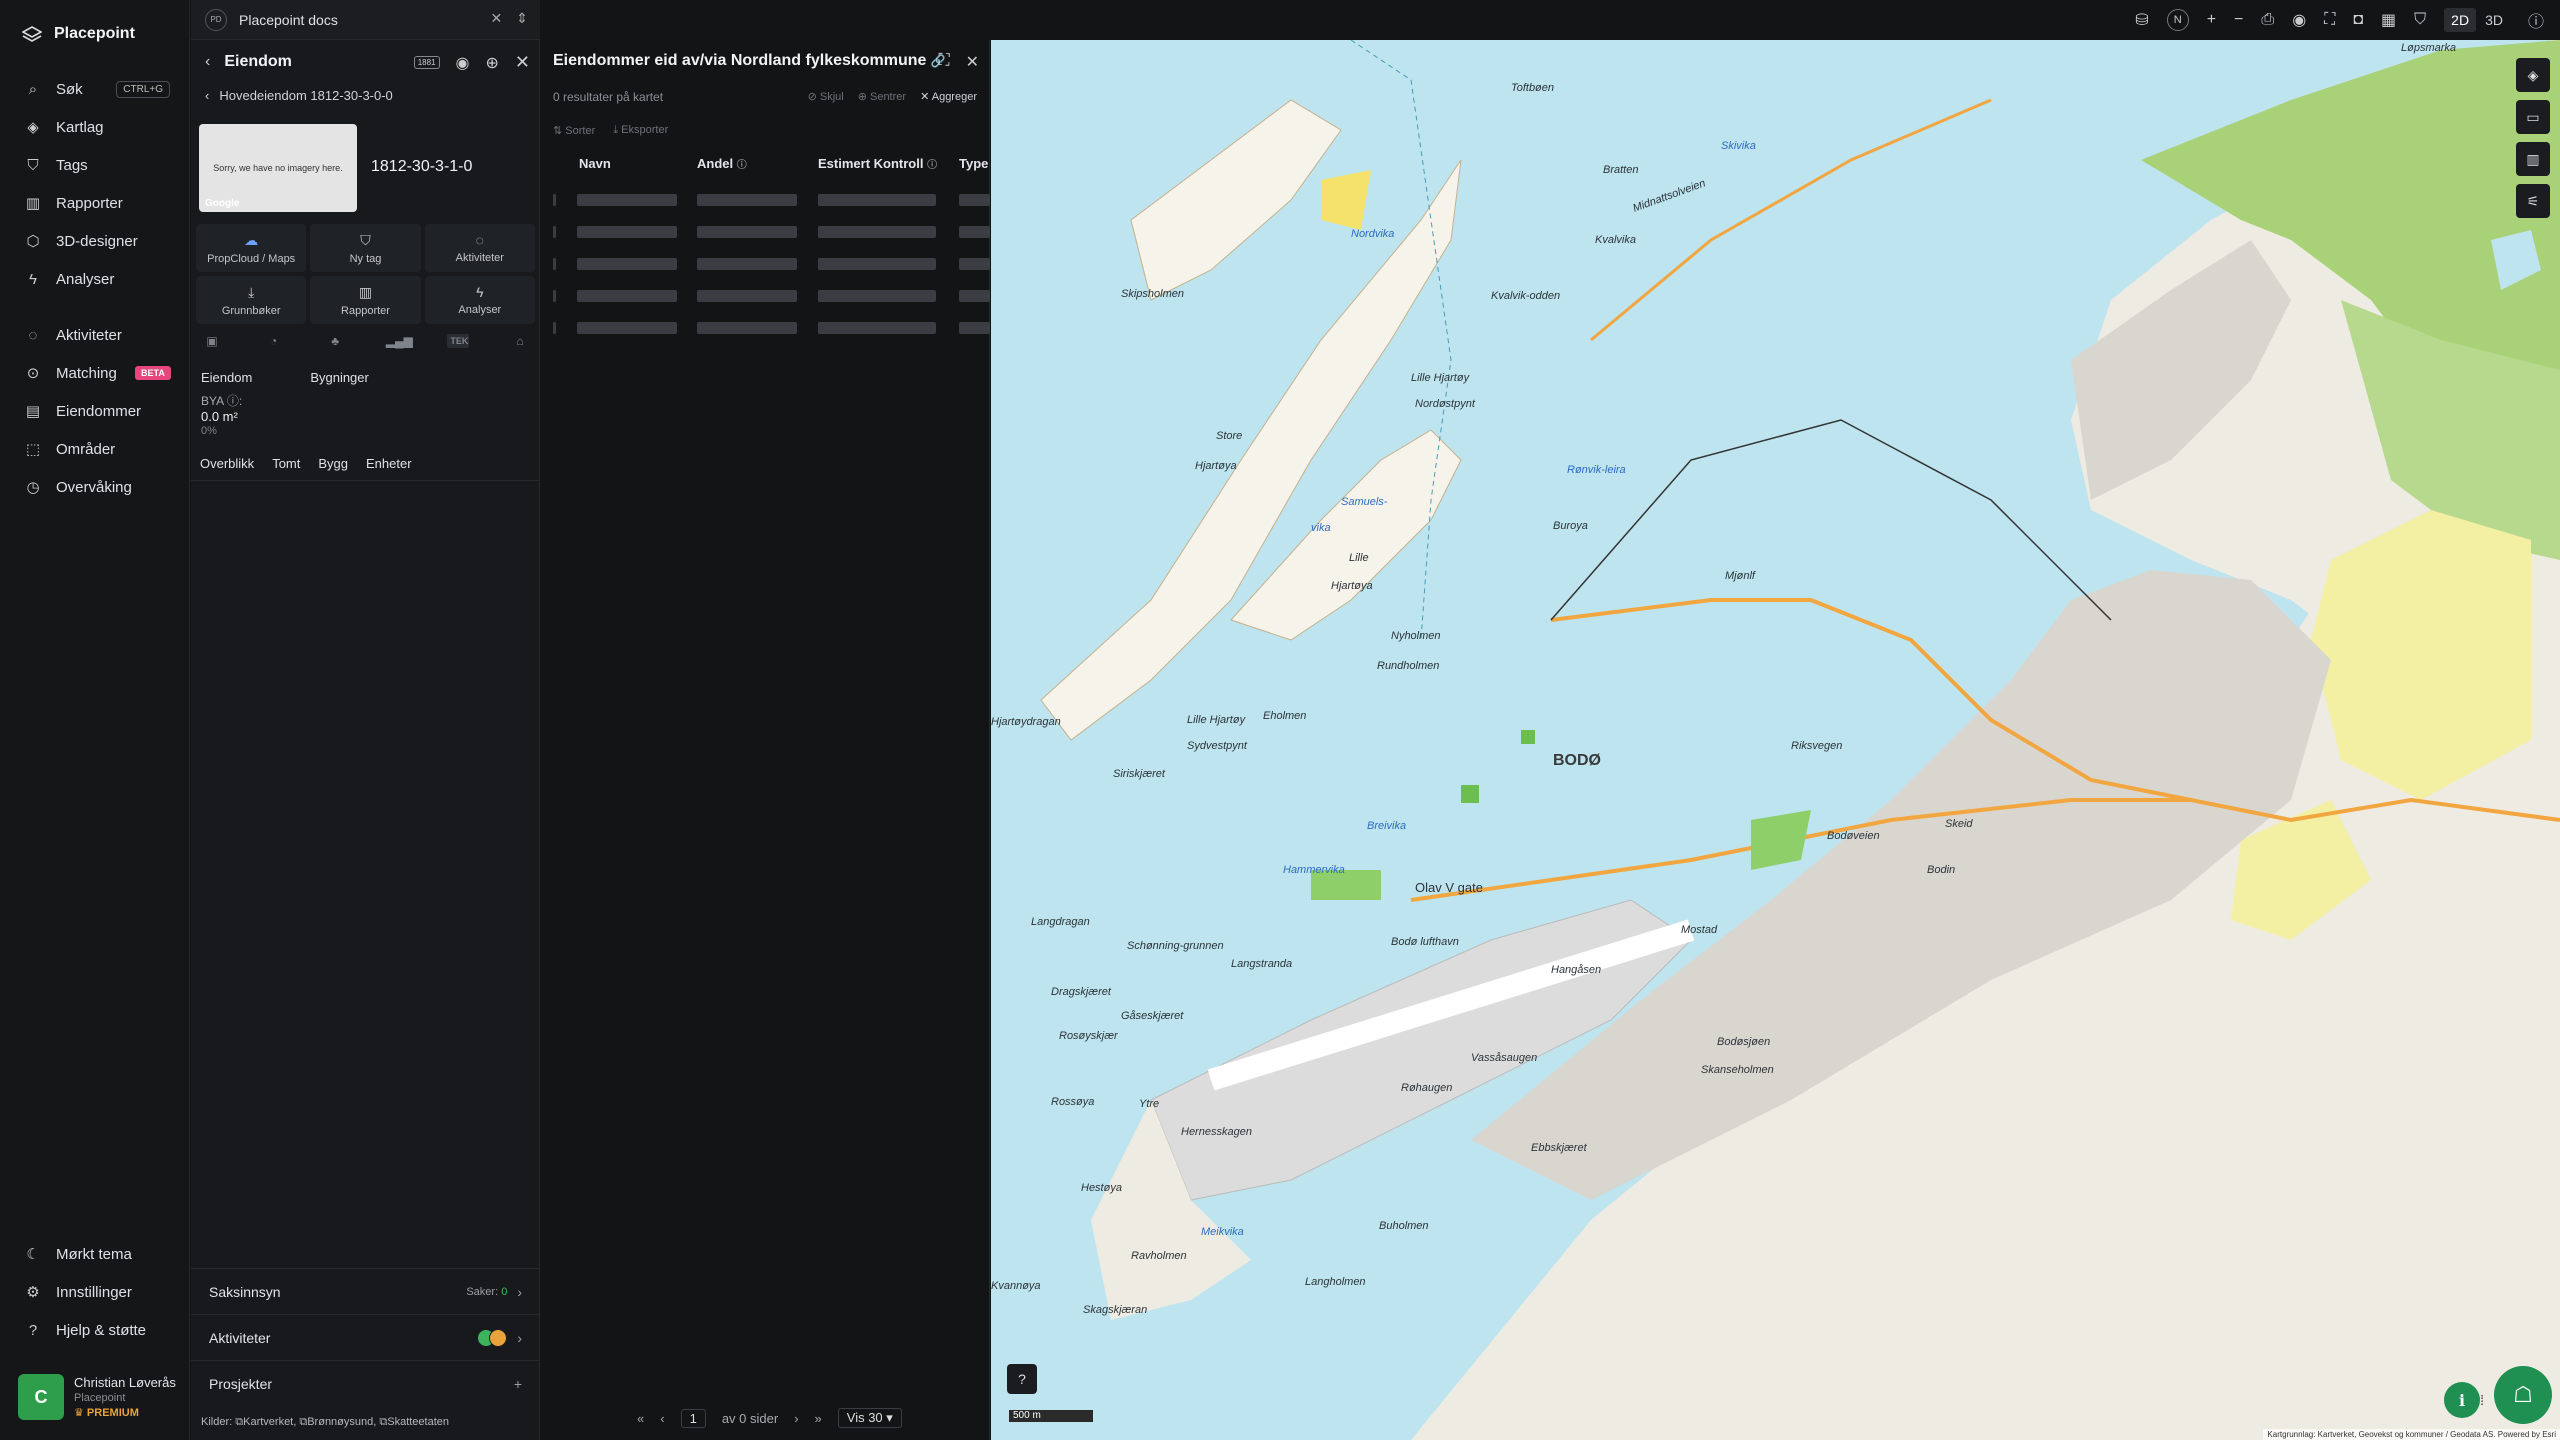 Image resolution: width=2560 pixels, height=1440 pixels. What do you see at coordinates (2329, 20) in the screenshot?
I see `fullscreen-icon: ⛶` at bounding box center [2329, 20].